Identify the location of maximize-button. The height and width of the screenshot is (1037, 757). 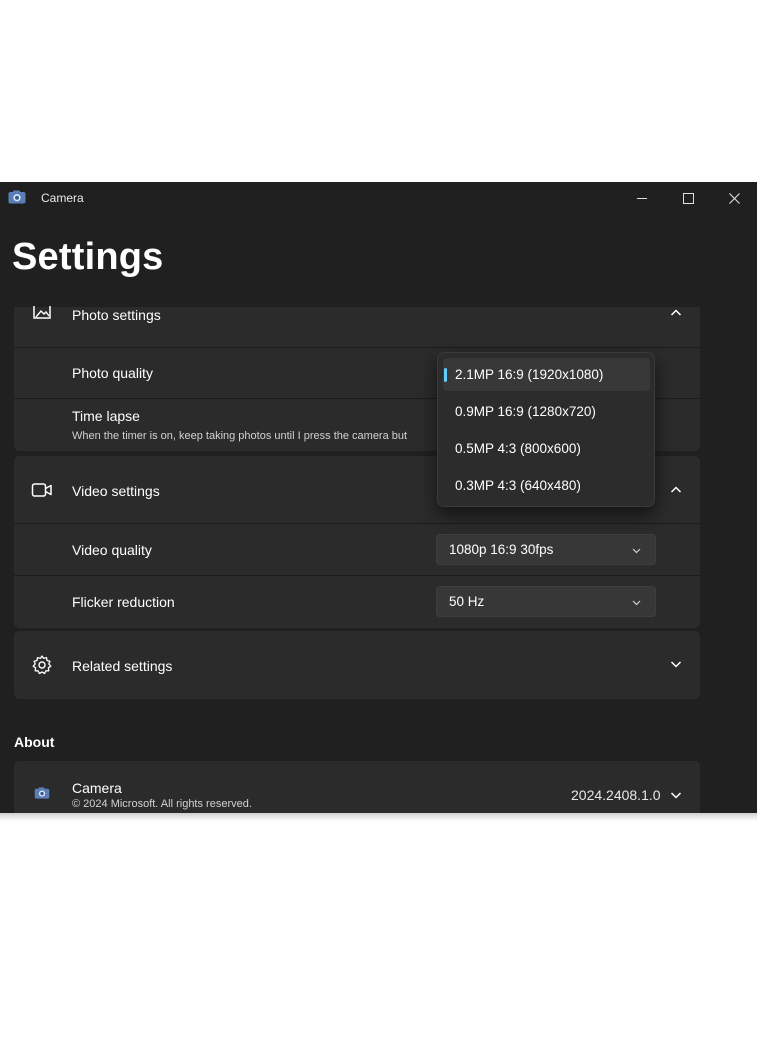
(688, 198).